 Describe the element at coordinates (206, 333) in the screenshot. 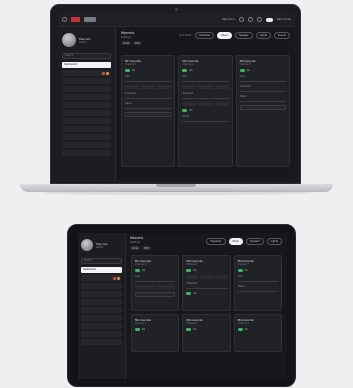

I see `channel-card: Microsonde Channel 2 On` at that location.